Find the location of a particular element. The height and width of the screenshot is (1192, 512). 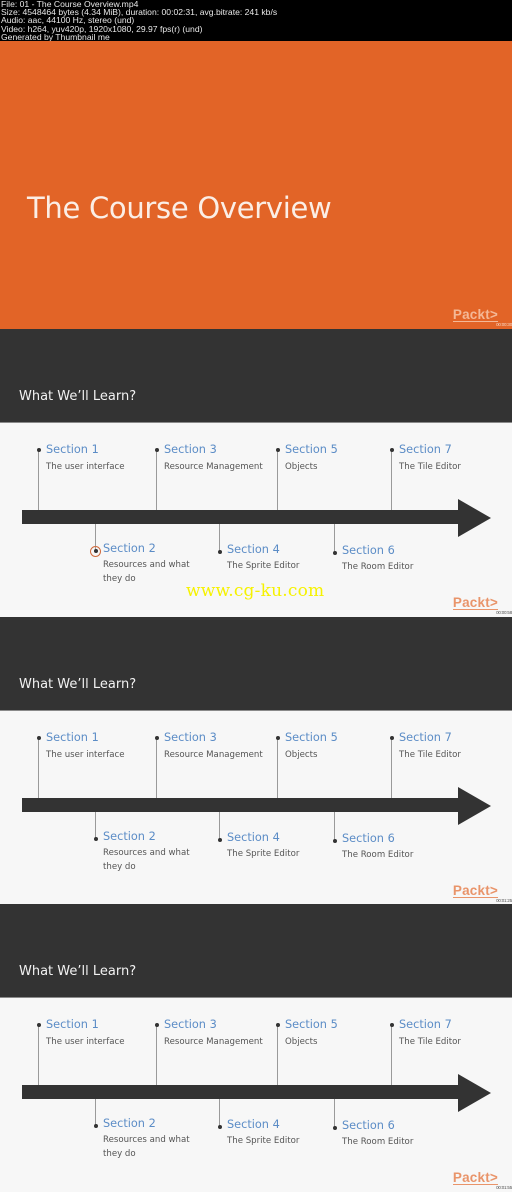

frame-timestamp: 00:00:58 is located at coordinates (504, 612).